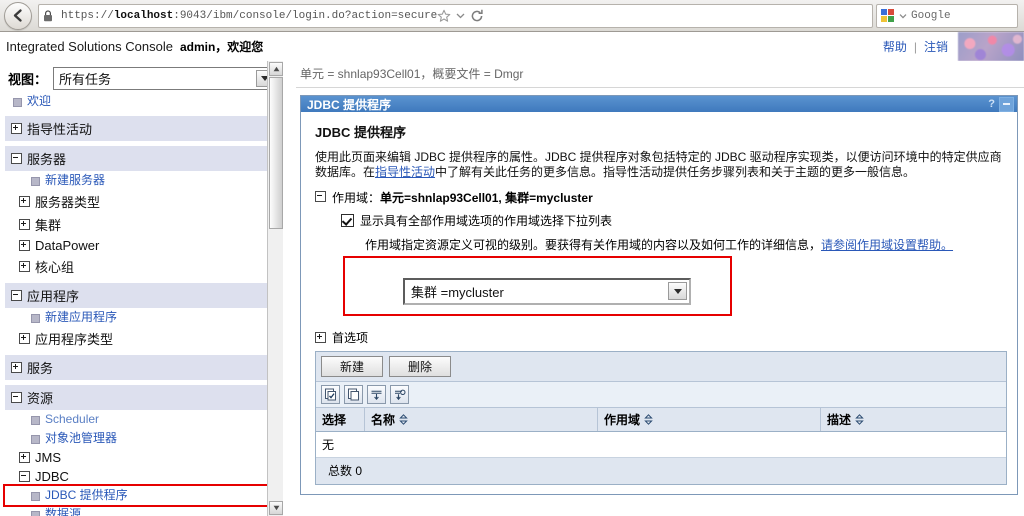 This screenshot has height=516, width=1024. I want to click on back-arrow-icon, so click(18, 15).